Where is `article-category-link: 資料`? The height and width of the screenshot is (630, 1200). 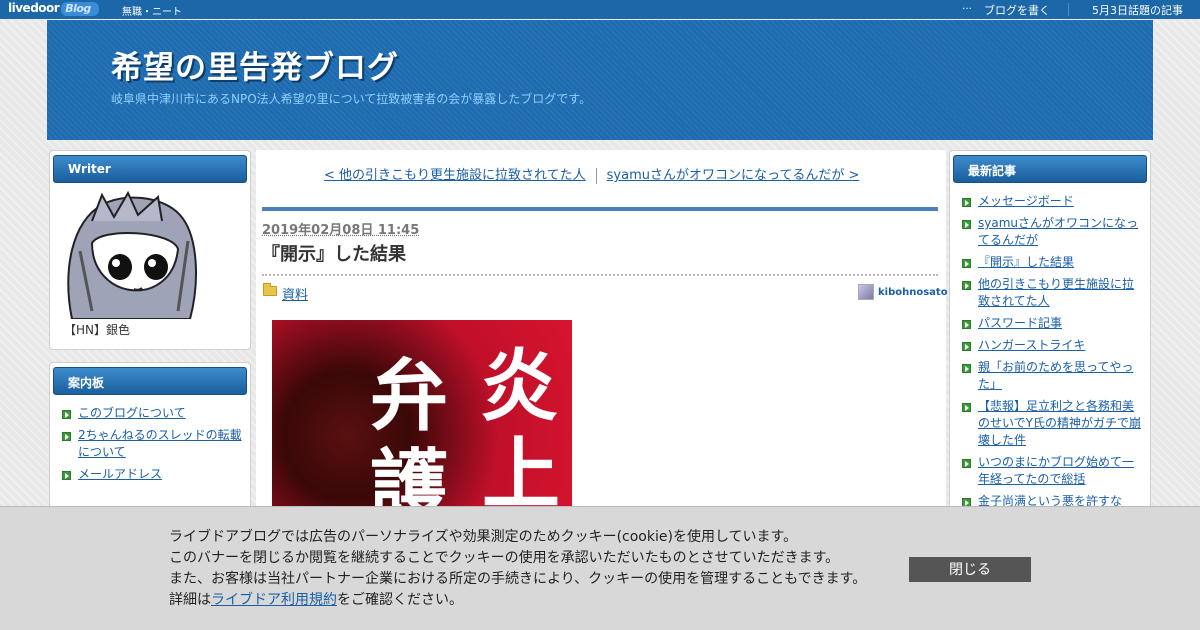
article-category-link: 資料 is located at coordinates (295, 293).